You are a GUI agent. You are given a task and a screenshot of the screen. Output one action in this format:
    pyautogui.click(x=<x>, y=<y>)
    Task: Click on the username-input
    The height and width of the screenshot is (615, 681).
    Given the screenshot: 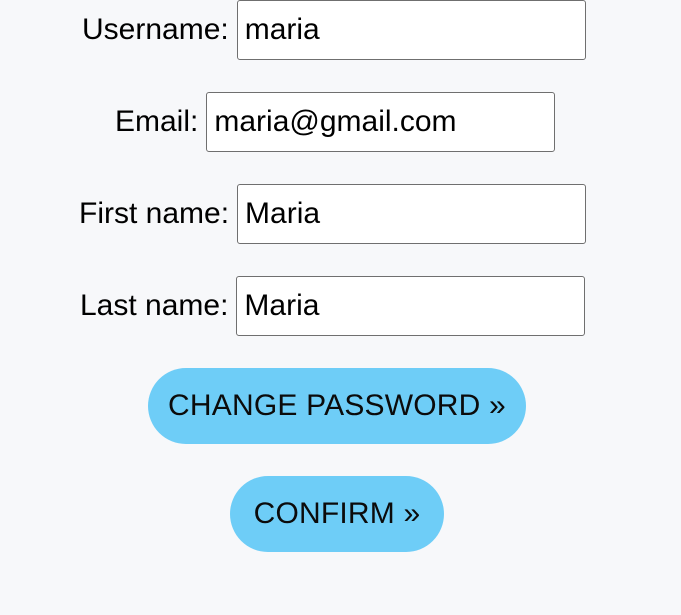 What is the action you would take?
    pyautogui.click(x=411, y=30)
    